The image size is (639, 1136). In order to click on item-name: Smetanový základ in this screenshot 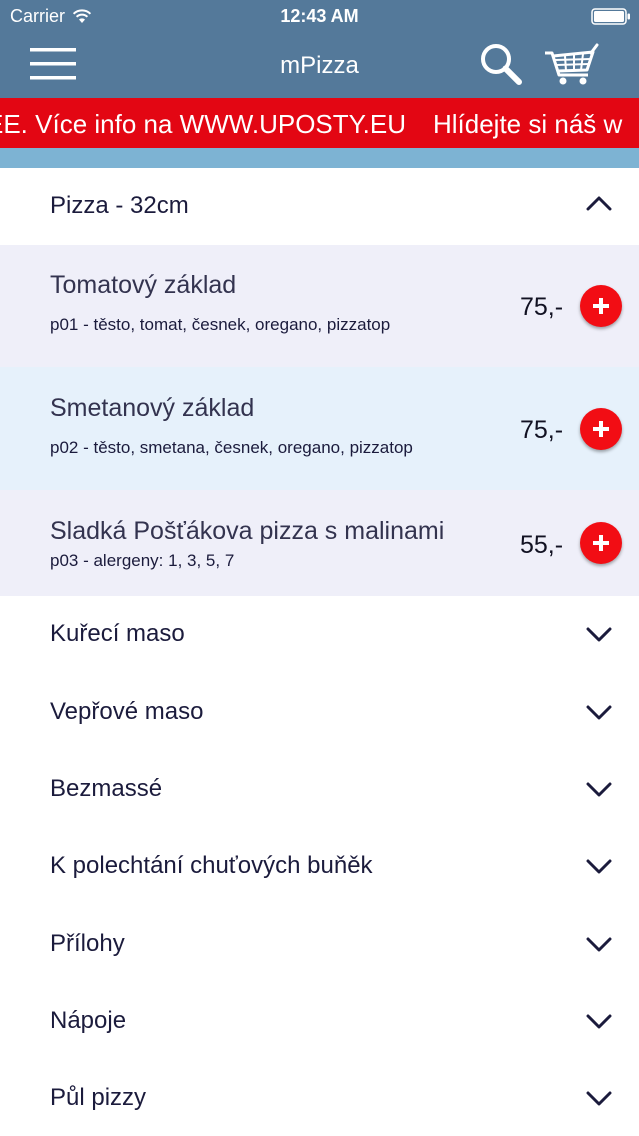, I will do `click(152, 408)`.